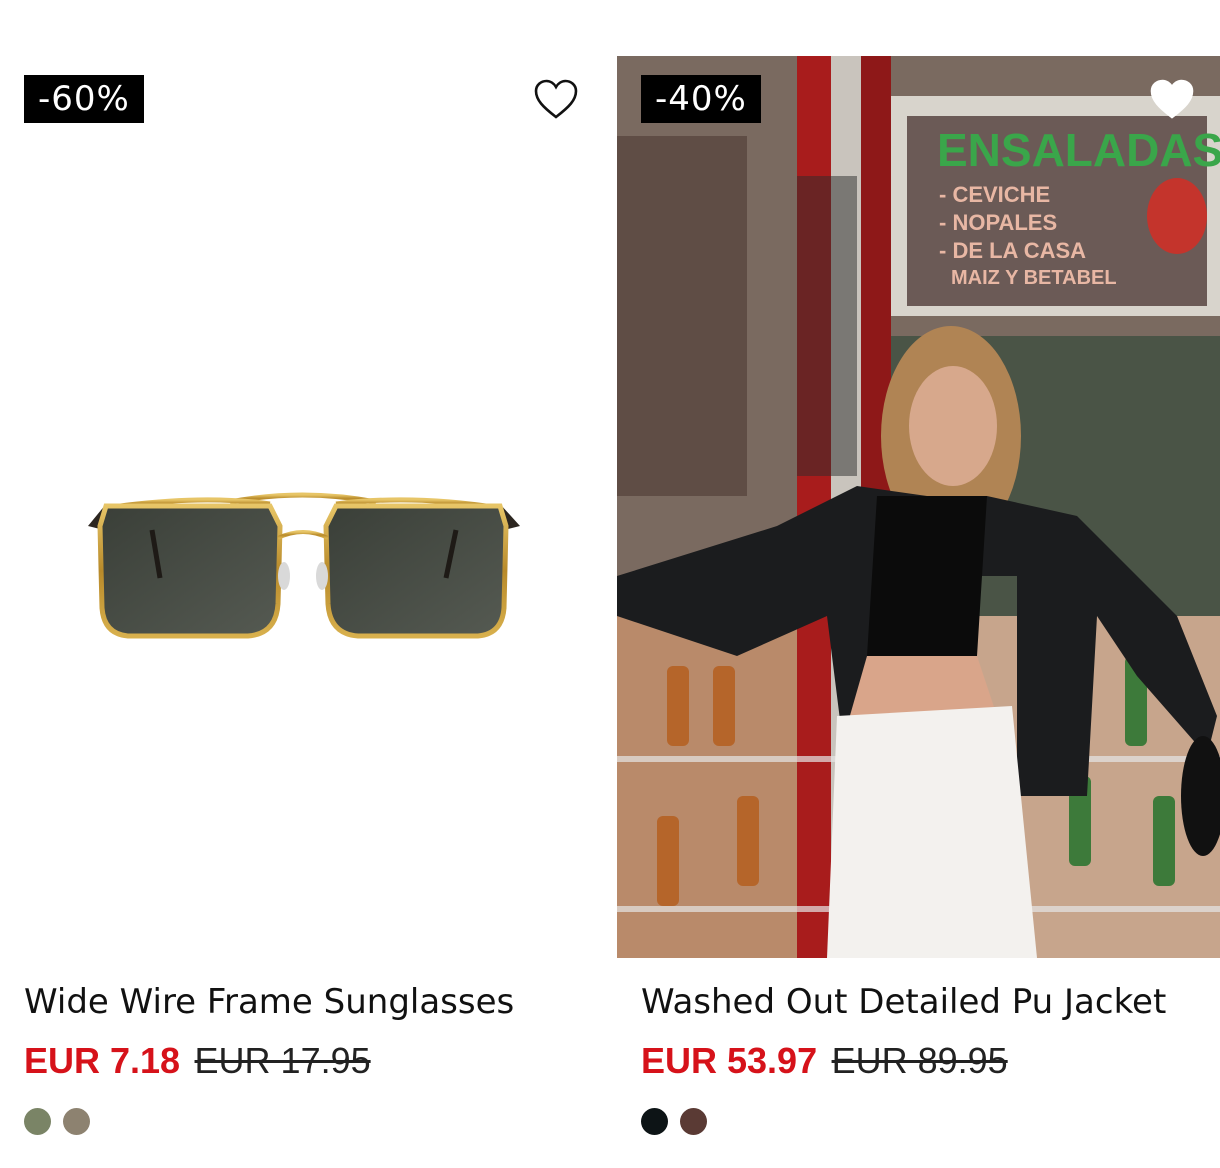  What do you see at coordinates (269, 1002) in the screenshot?
I see `product-title: Wide Wire Frame Sunglasses` at bounding box center [269, 1002].